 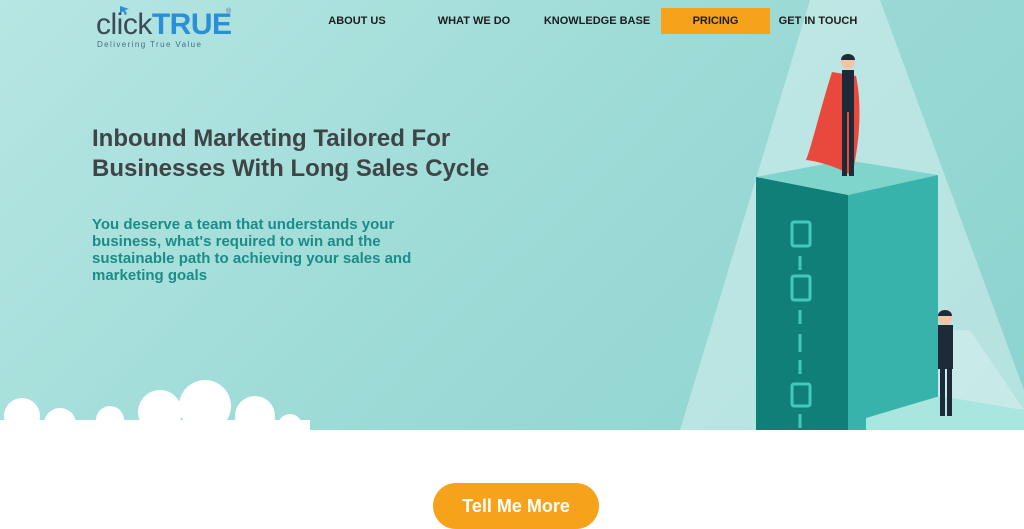 What do you see at coordinates (597, 21) in the screenshot?
I see `nav-item-knowledge-base: KNOWLEDGE BASE` at bounding box center [597, 21].